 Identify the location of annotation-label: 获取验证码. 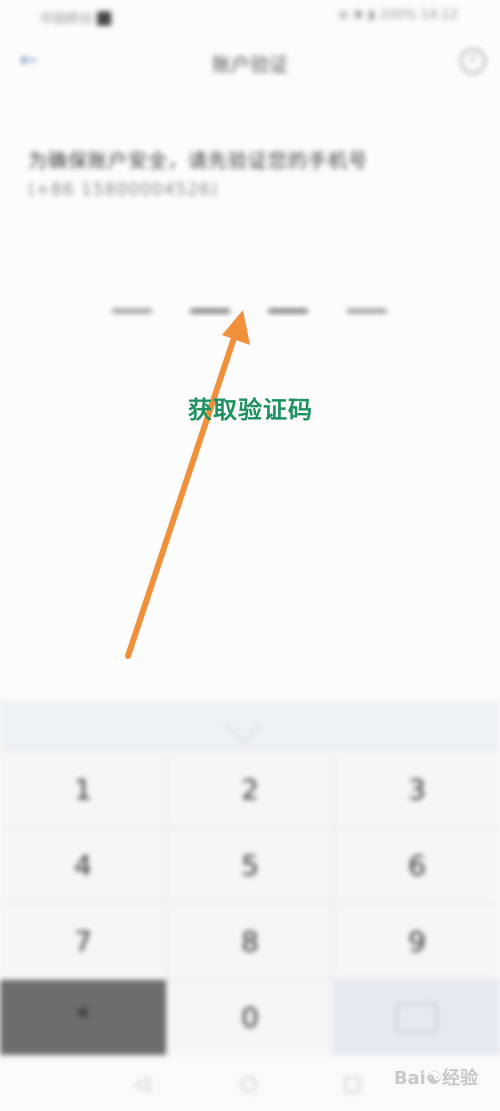
(250, 409).